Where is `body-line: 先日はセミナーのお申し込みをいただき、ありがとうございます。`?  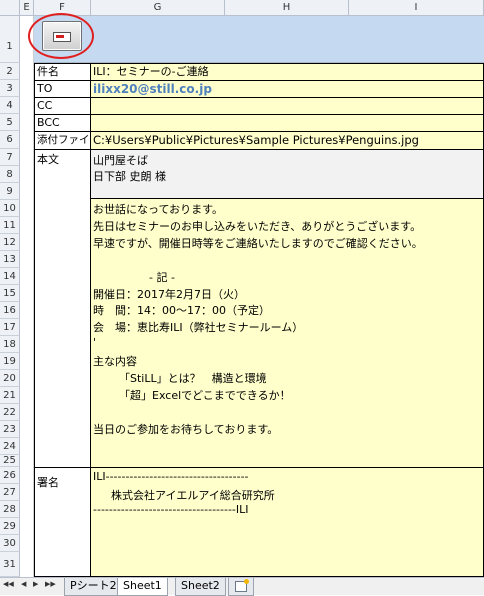
body-line: 先日はセミナーのお申し込みをいただき、ありがとうございます。 is located at coordinates (257, 226).